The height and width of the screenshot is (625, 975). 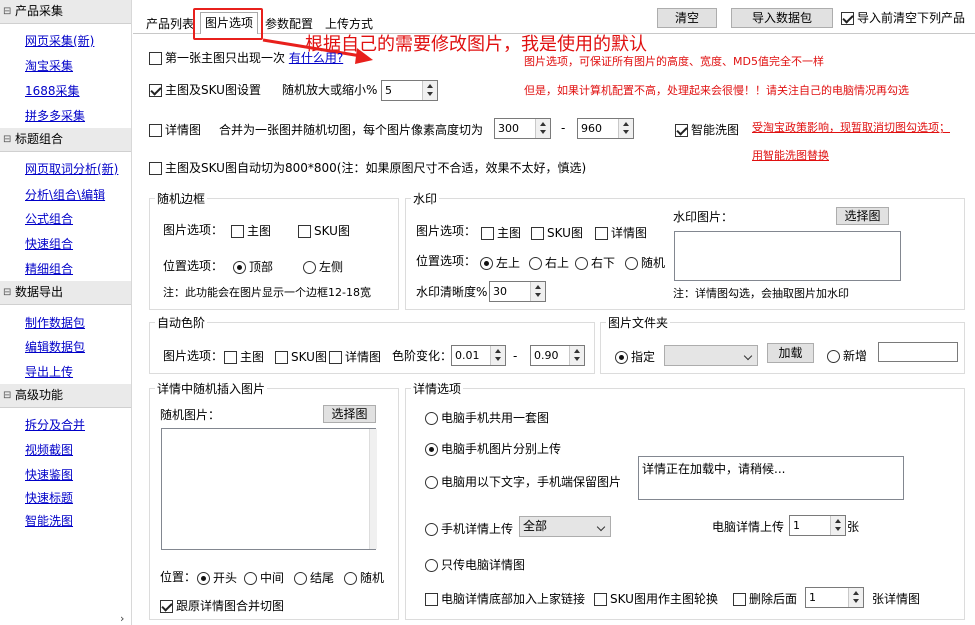 What do you see at coordinates (500, 263) in the screenshot?
I see `wm-tl-option: 左上` at bounding box center [500, 263].